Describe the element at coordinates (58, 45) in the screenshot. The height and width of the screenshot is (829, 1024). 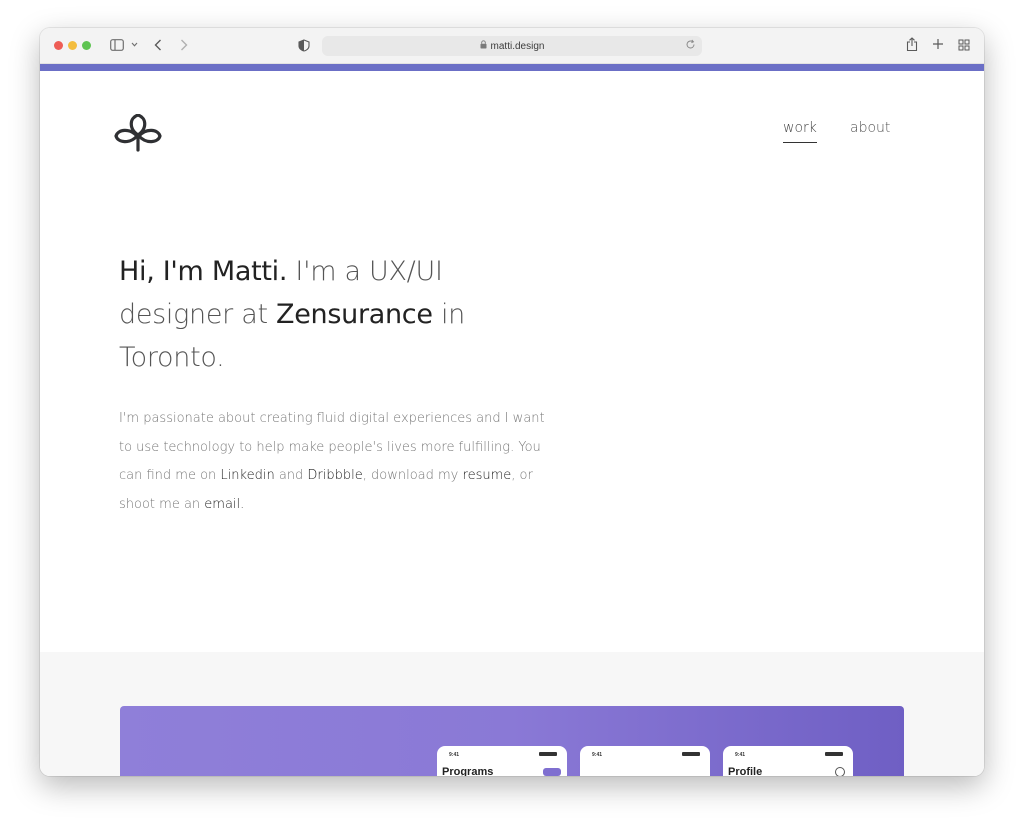
I see `close-window-button` at that location.